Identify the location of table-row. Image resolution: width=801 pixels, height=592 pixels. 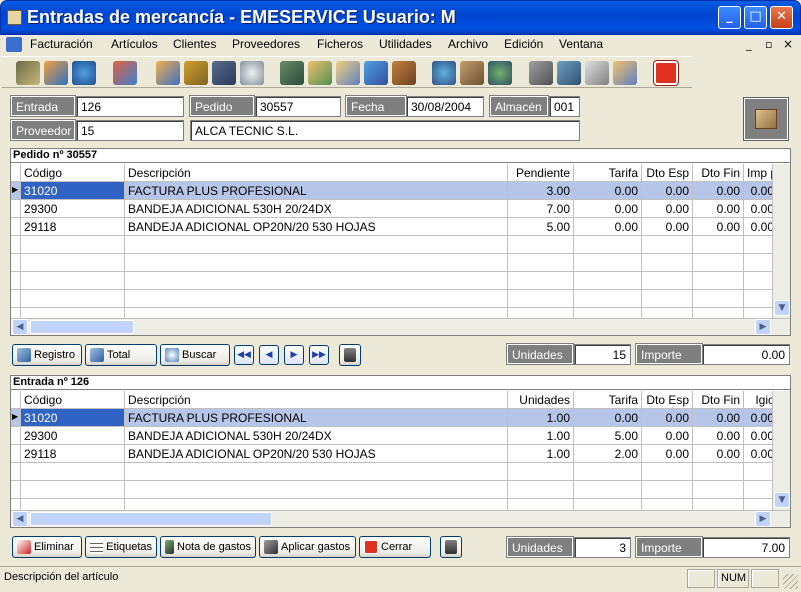
(394, 299).